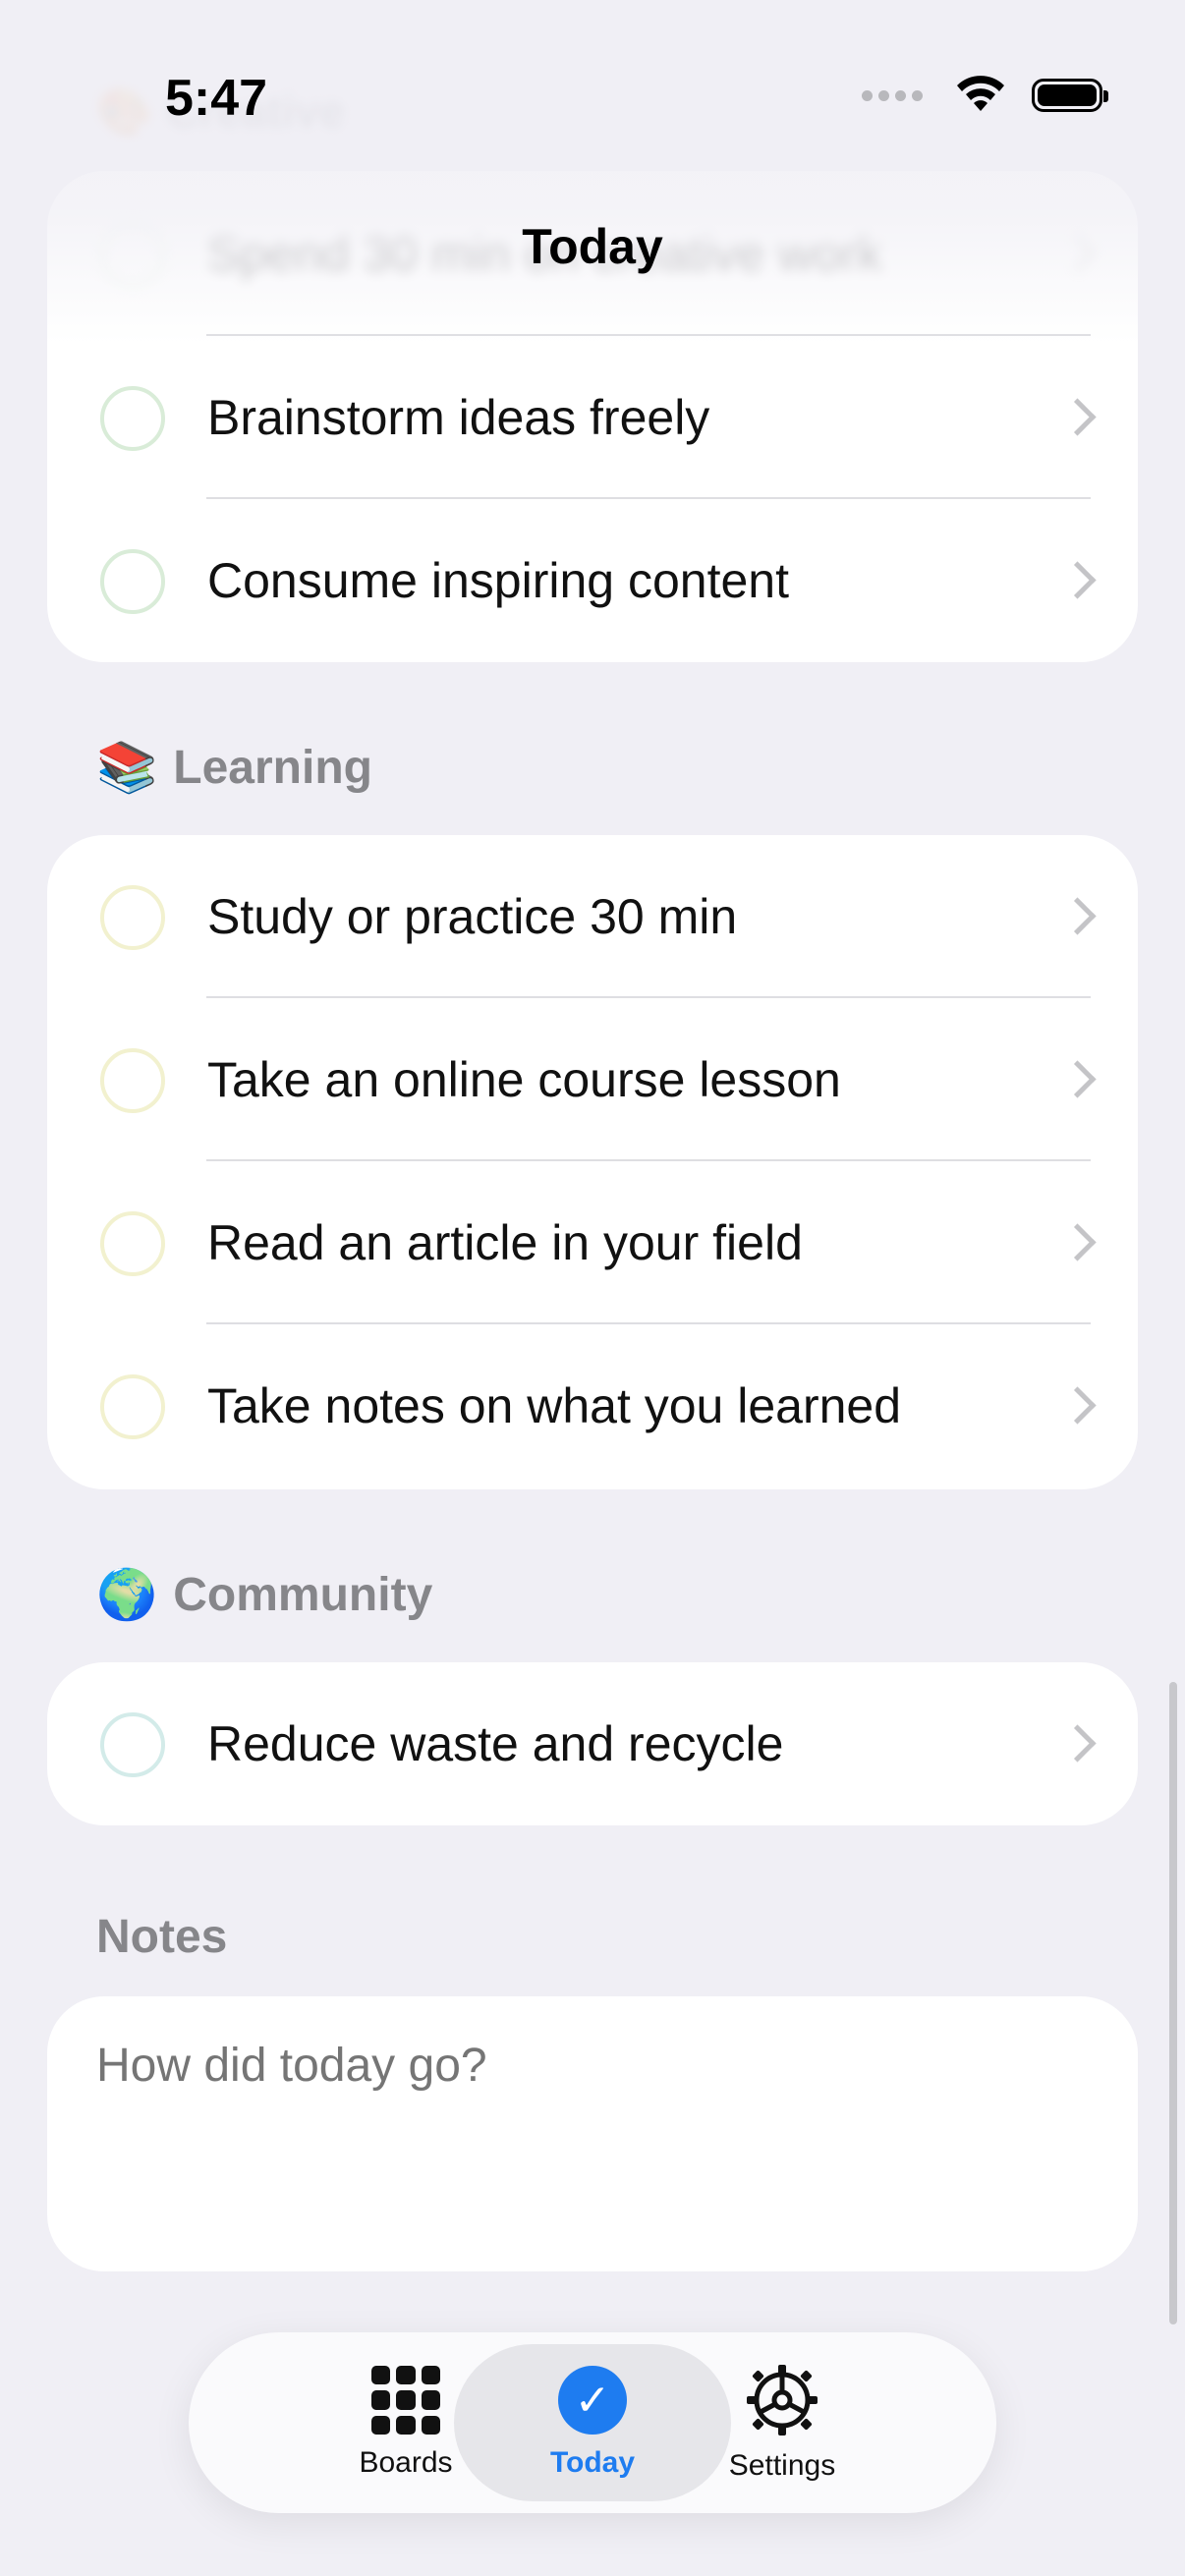 This screenshot has width=1185, height=2576. I want to click on notes-title: Notes, so click(162, 1937).